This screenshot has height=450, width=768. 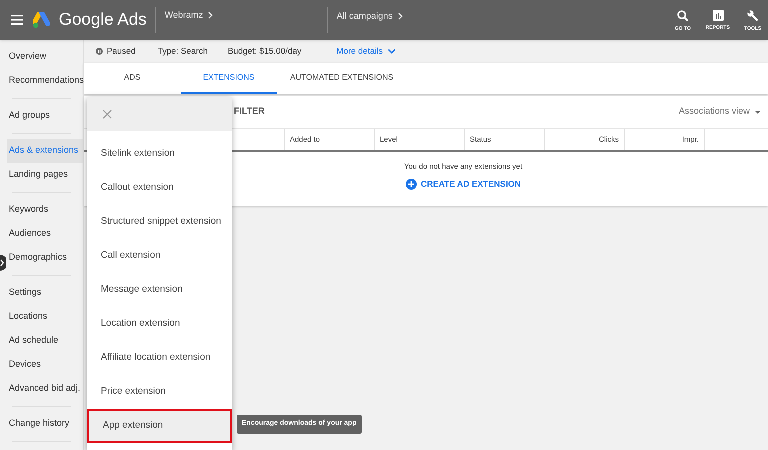 I want to click on menu-item: Structured snippet extension, so click(x=159, y=222).